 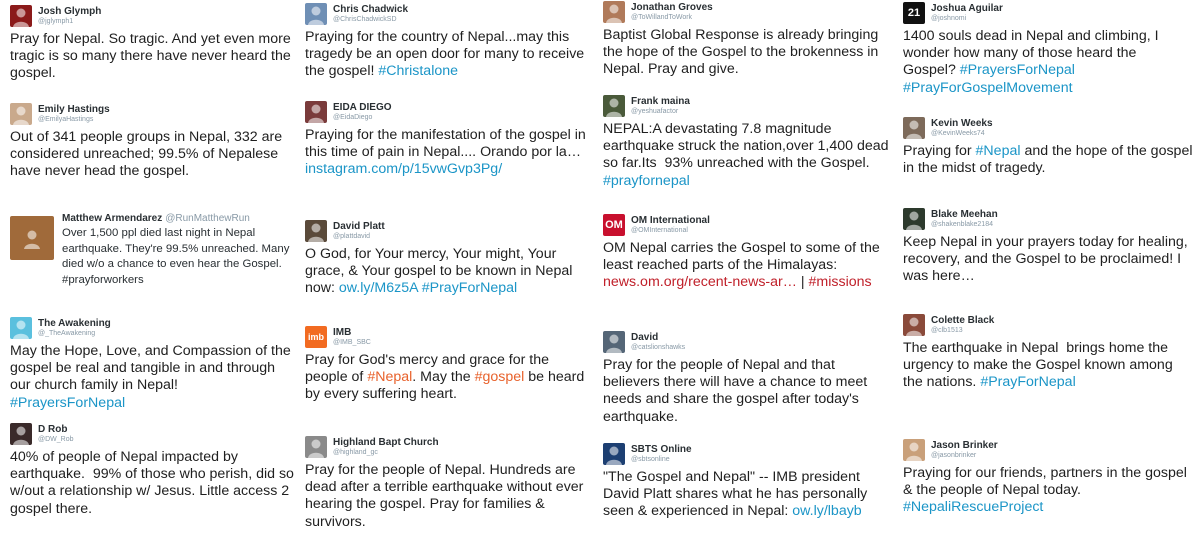 What do you see at coordinates (316, 337) in the screenshot?
I see `imb-logo-icon: imb` at bounding box center [316, 337].